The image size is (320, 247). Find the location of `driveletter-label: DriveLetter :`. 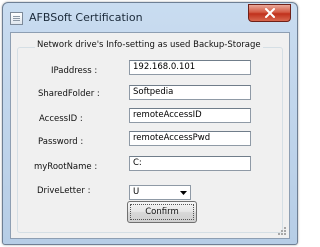

driveletter-label: DriveLetter : is located at coordinates (64, 191).